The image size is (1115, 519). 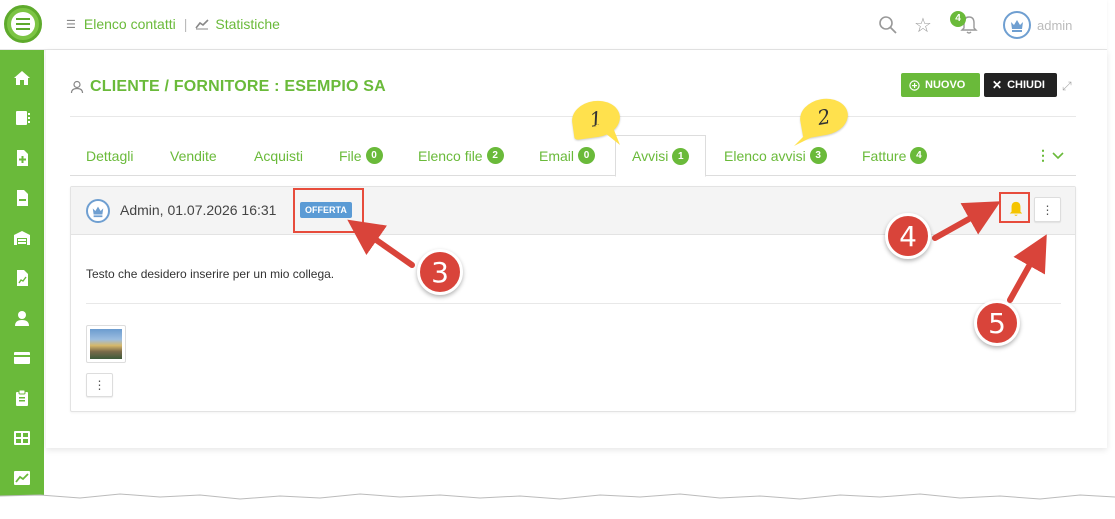 What do you see at coordinates (440, 272) in the screenshot?
I see `annotation-callout-3: 3` at bounding box center [440, 272].